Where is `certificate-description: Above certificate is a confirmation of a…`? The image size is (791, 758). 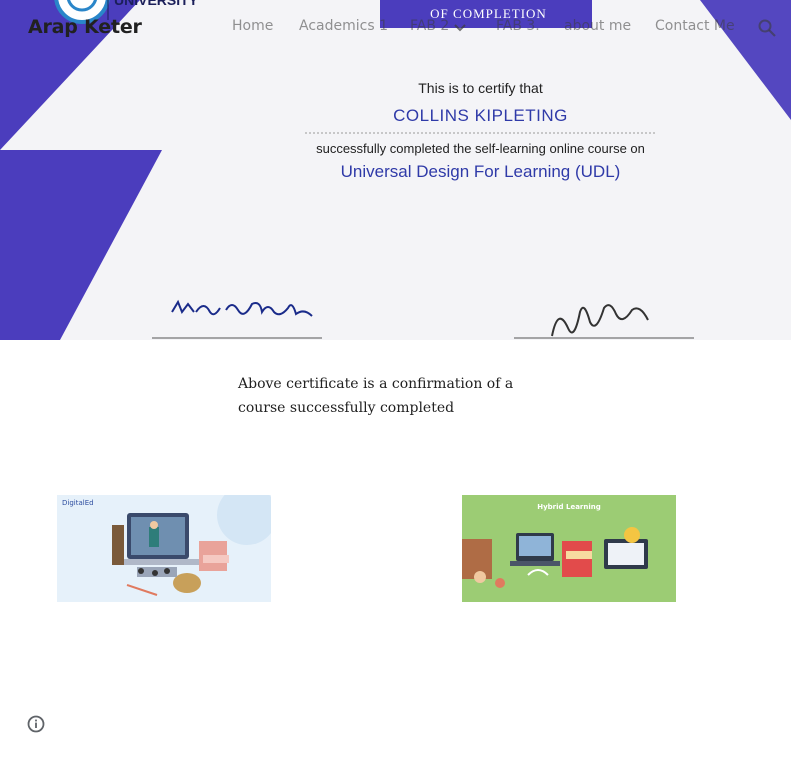
certificate-description: Above certificate is a confirmation of a… is located at coordinates (376, 396).